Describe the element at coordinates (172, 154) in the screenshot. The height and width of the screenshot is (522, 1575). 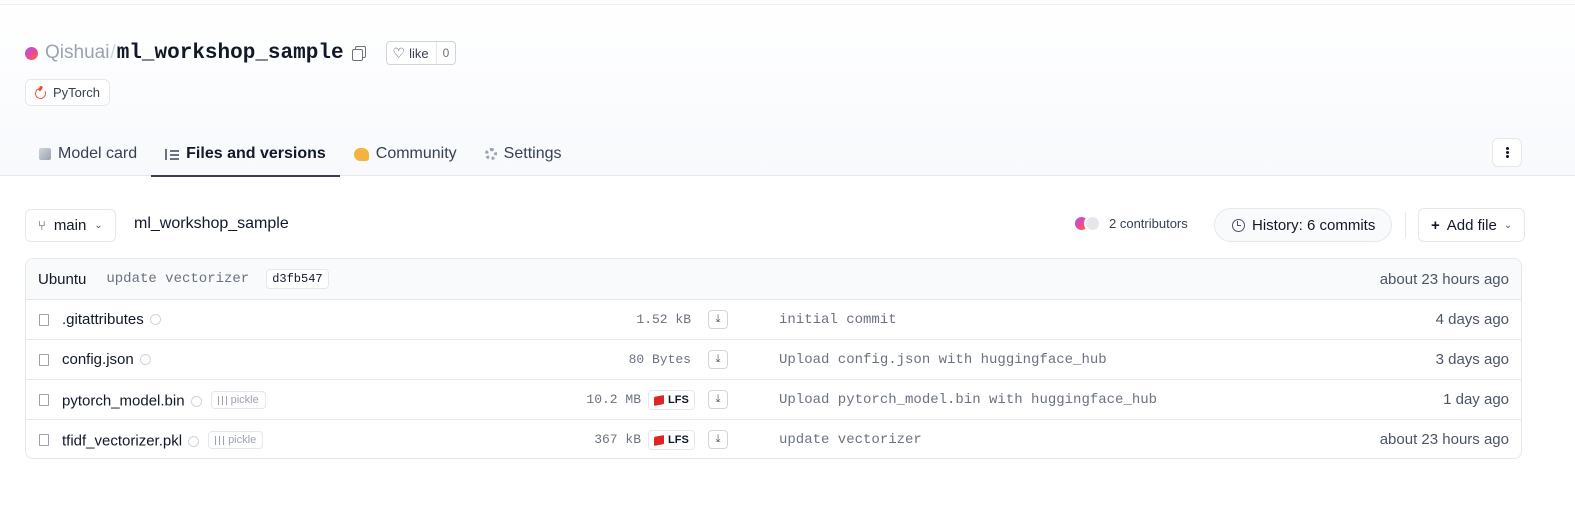
I see `files-icon` at that location.